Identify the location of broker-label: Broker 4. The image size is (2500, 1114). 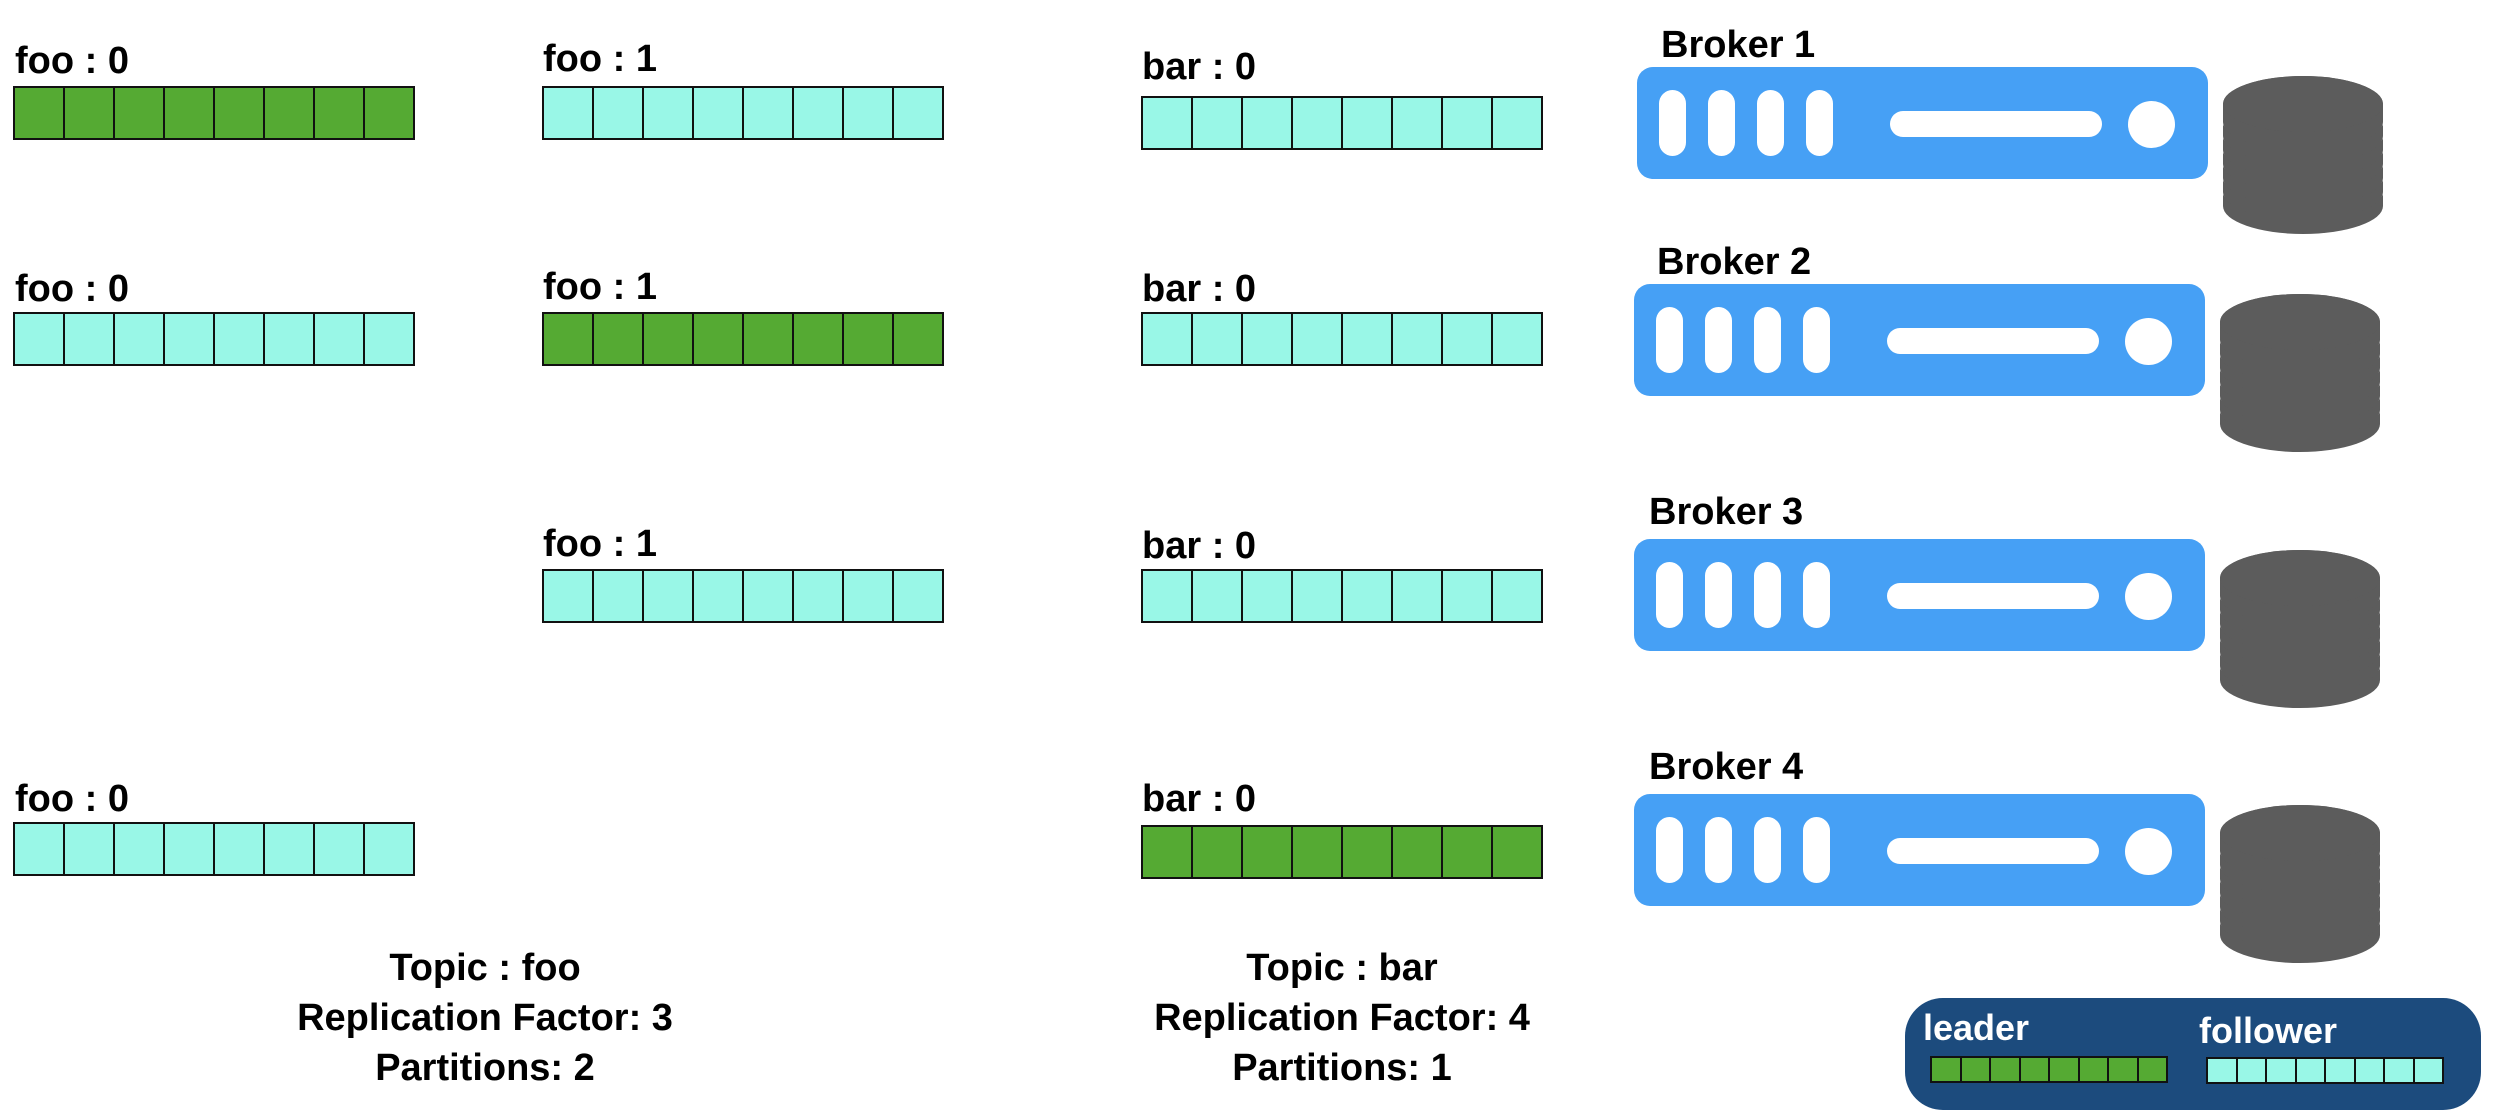
(1726, 767).